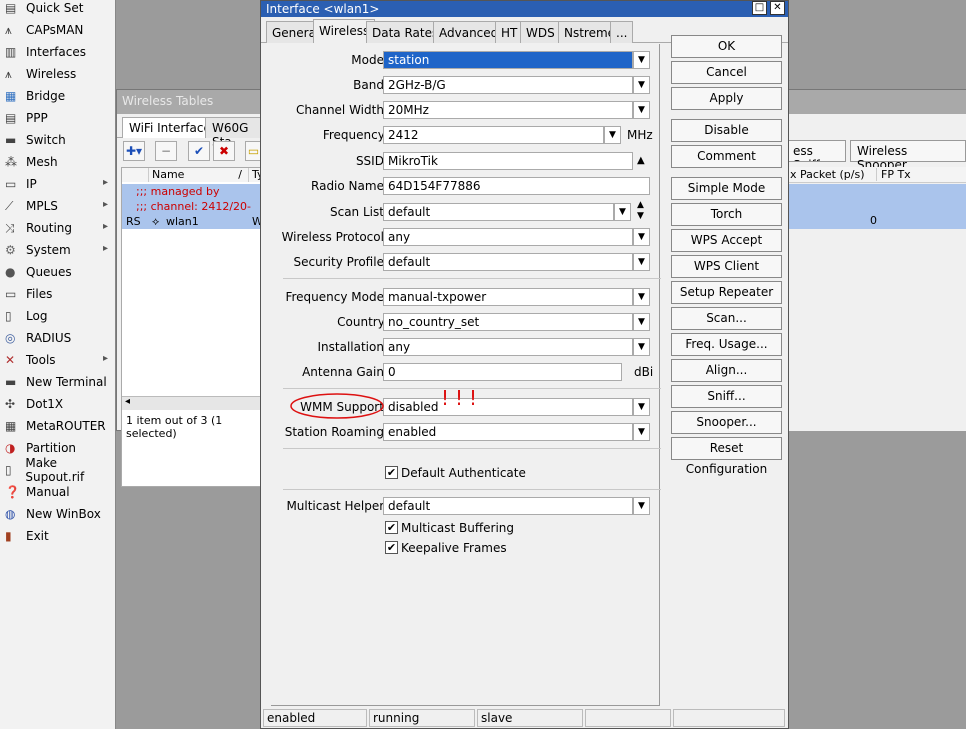 Image resolution: width=966 pixels, height=729 pixels. What do you see at coordinates (58, 250) in the screenshot?
I see `sidebar-item-system: ⚙ System ▸` at bounding box center [58, 250].